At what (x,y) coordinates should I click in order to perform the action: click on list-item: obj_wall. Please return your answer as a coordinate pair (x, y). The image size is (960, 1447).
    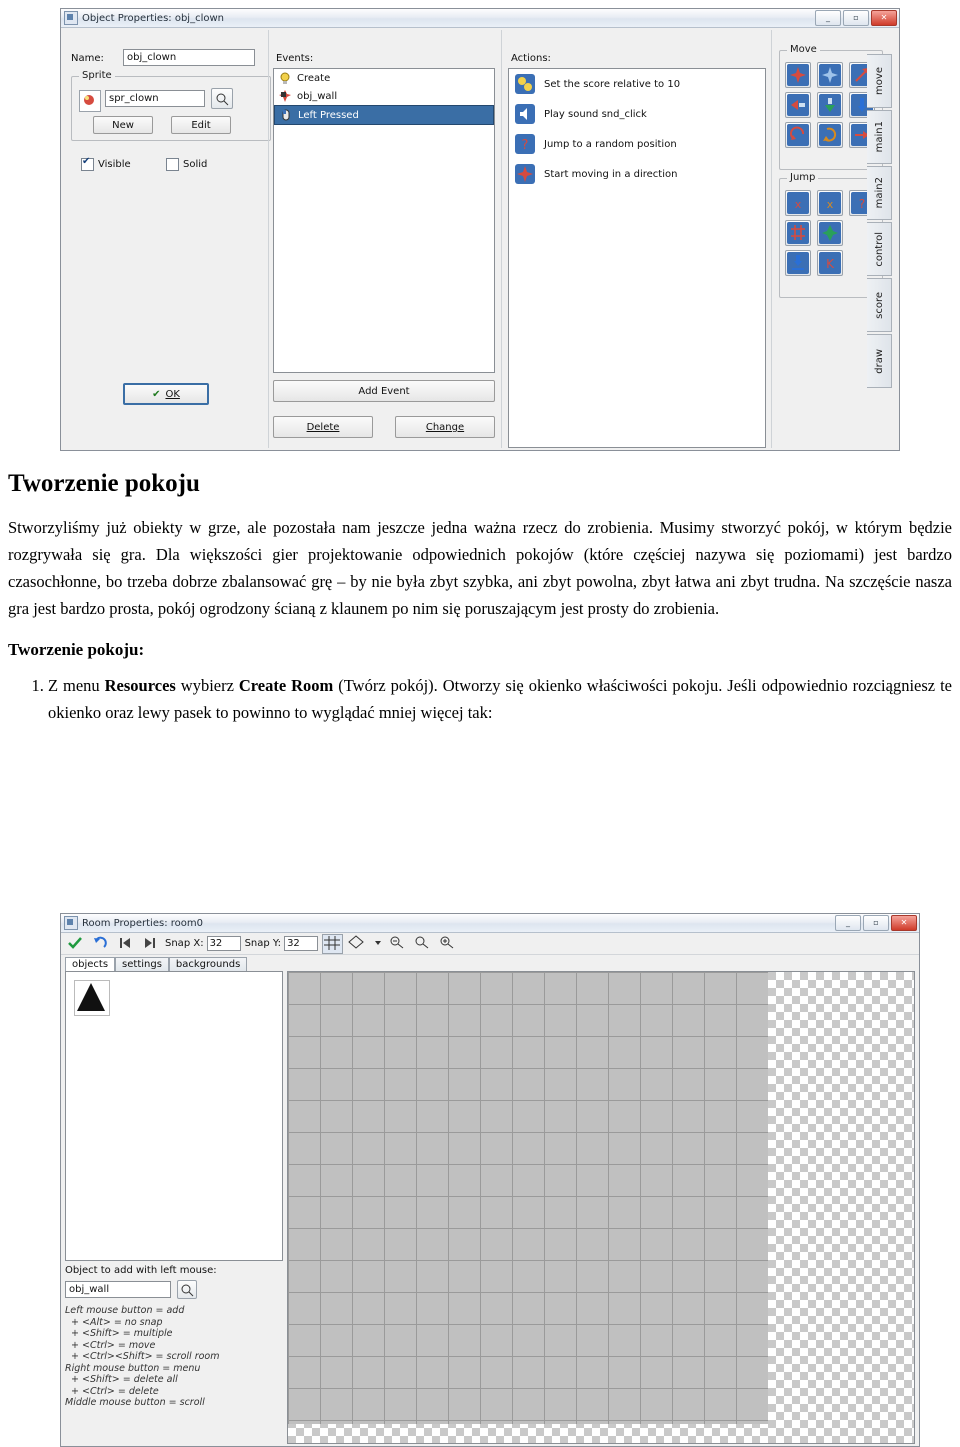
    Looking at the image, I should click on (384, 96).